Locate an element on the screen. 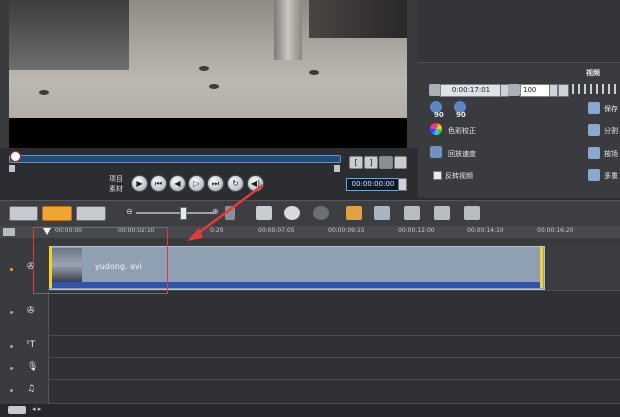 Image resolution: width=620 pixels, height=417 pixels. trim-start-marker is located at coordinates (12, 168).